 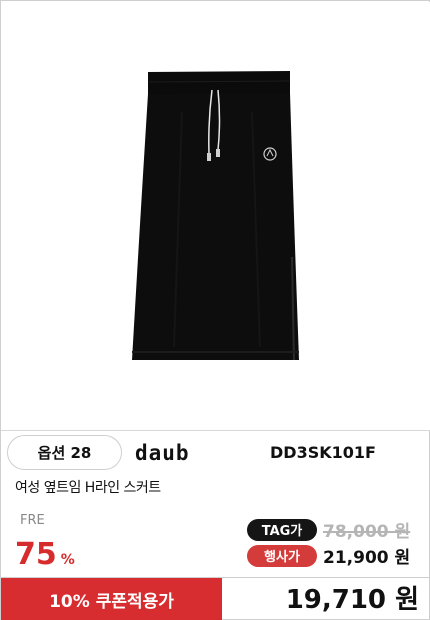 I want to click on tag-price: 78,000 원, so click(x=367, y=532).